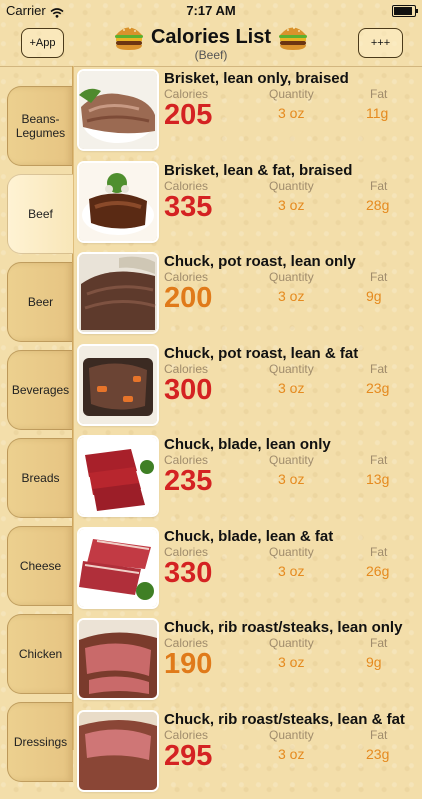 This screenshot has width=422, height=799. What do you see at coordinates (188, 206) in the screenshot?
I see `calories-value: 335` at bounding box center [188, 206].